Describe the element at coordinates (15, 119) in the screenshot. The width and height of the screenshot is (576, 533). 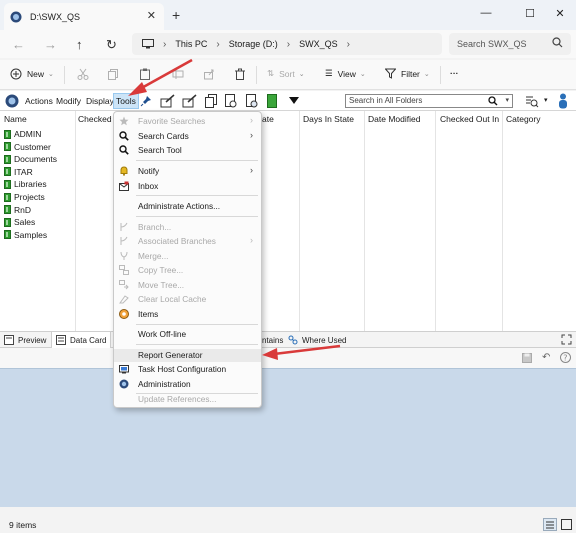
I see `column-name: Name` at that location.